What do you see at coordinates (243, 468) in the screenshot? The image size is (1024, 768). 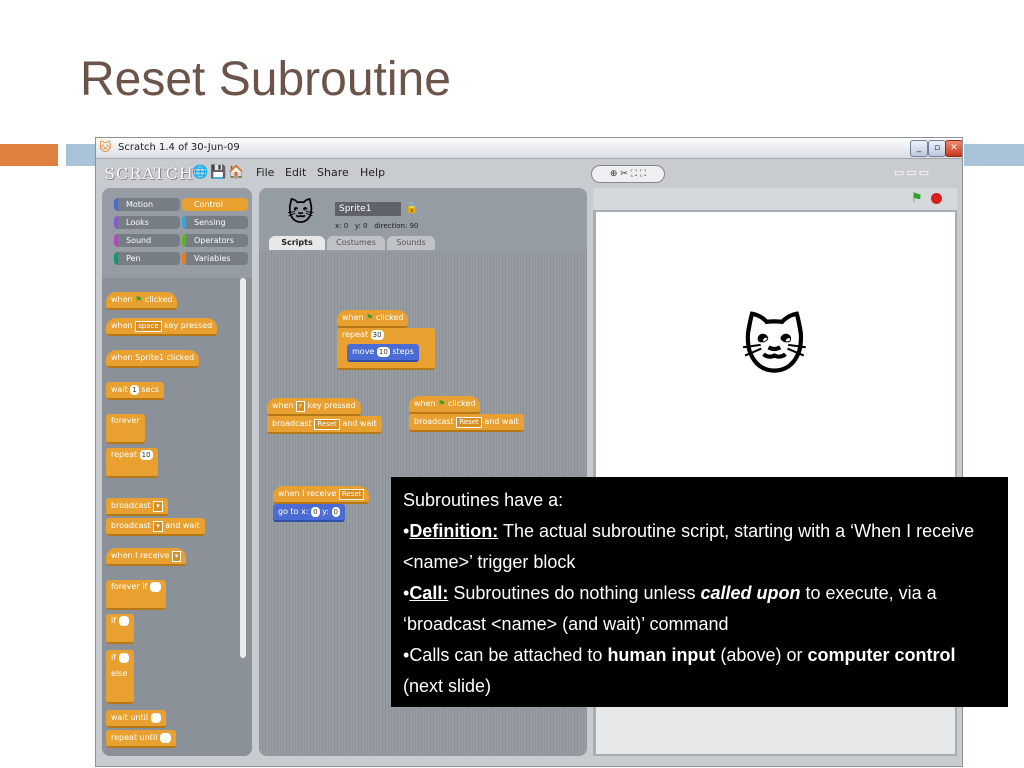 I see `palette-scrollbar` at bounding box center [243, 468].